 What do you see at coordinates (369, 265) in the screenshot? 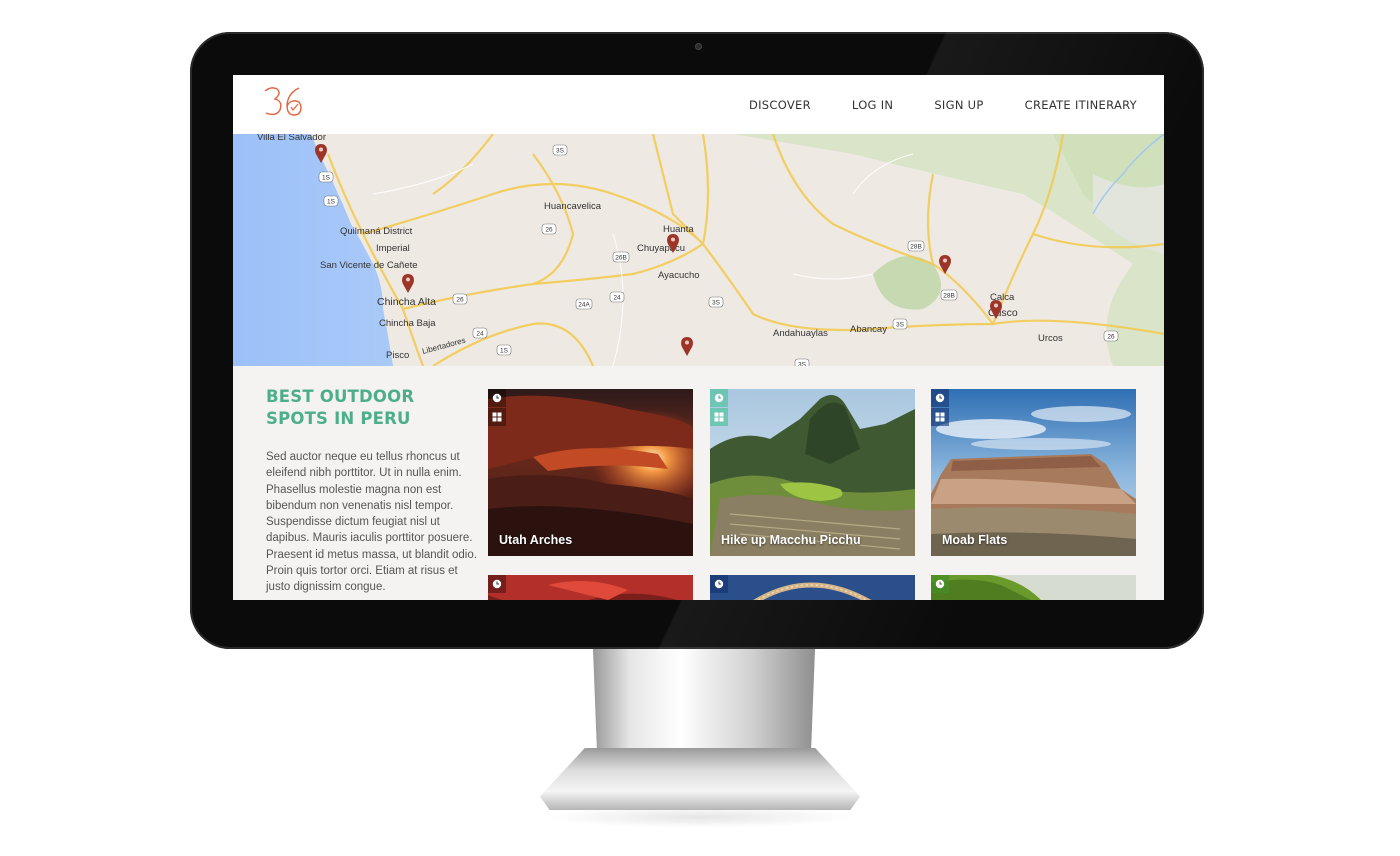
I see `place-label: San Vicente de Cañete` at bounding box center [369, 265].